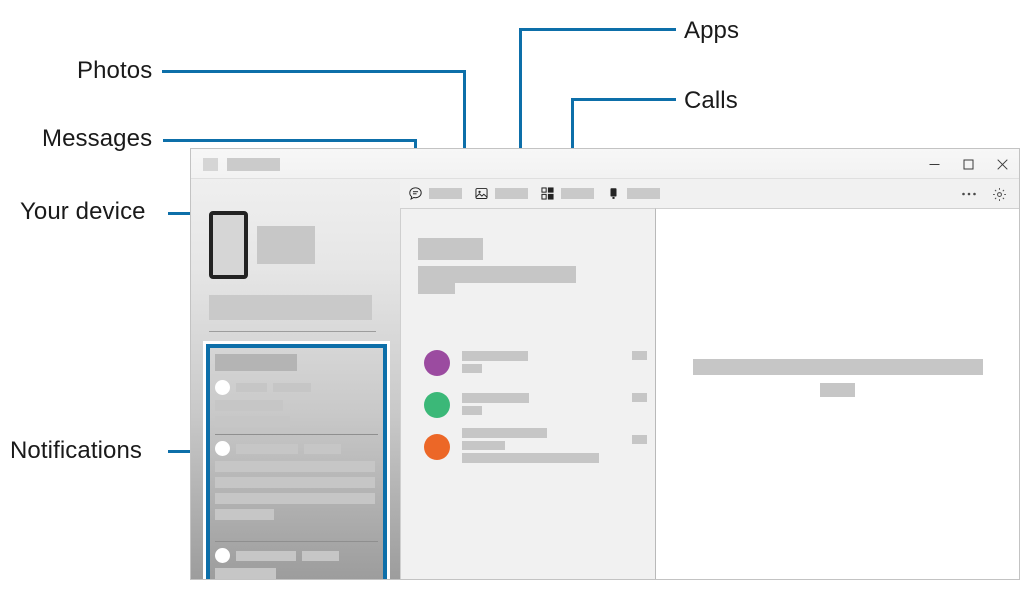 The image size is (1028, 596). I want to click on window-titlebar, so click(605, 164).